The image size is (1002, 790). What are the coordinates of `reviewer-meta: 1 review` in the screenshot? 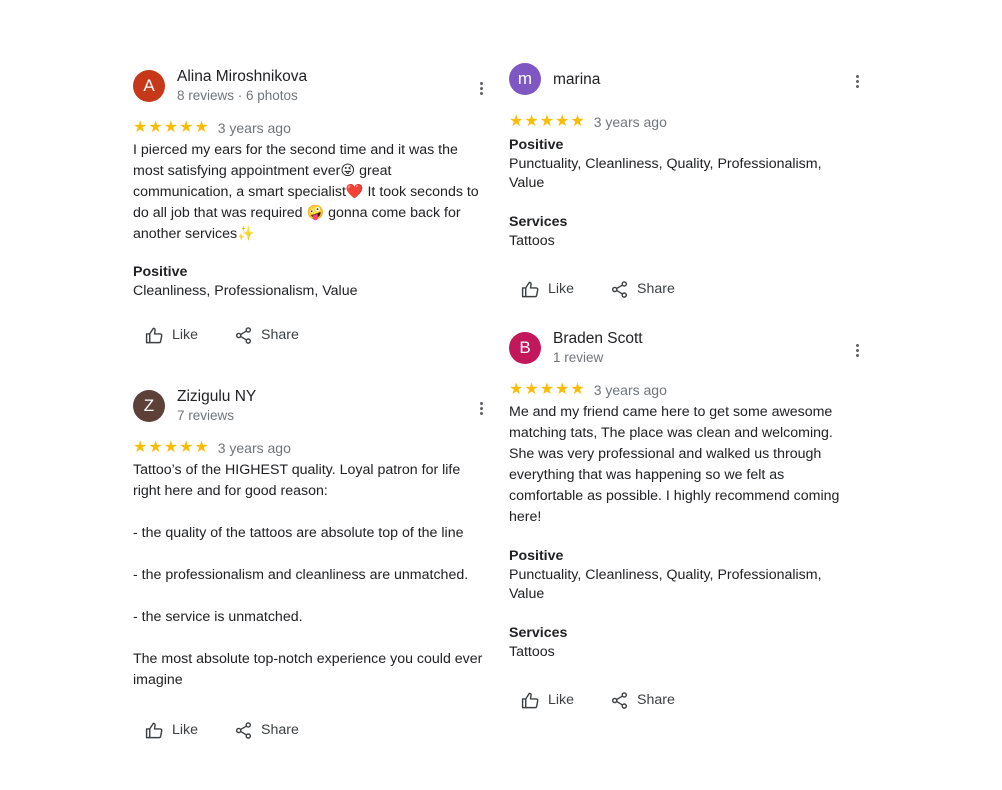 It's located at (578, 357).